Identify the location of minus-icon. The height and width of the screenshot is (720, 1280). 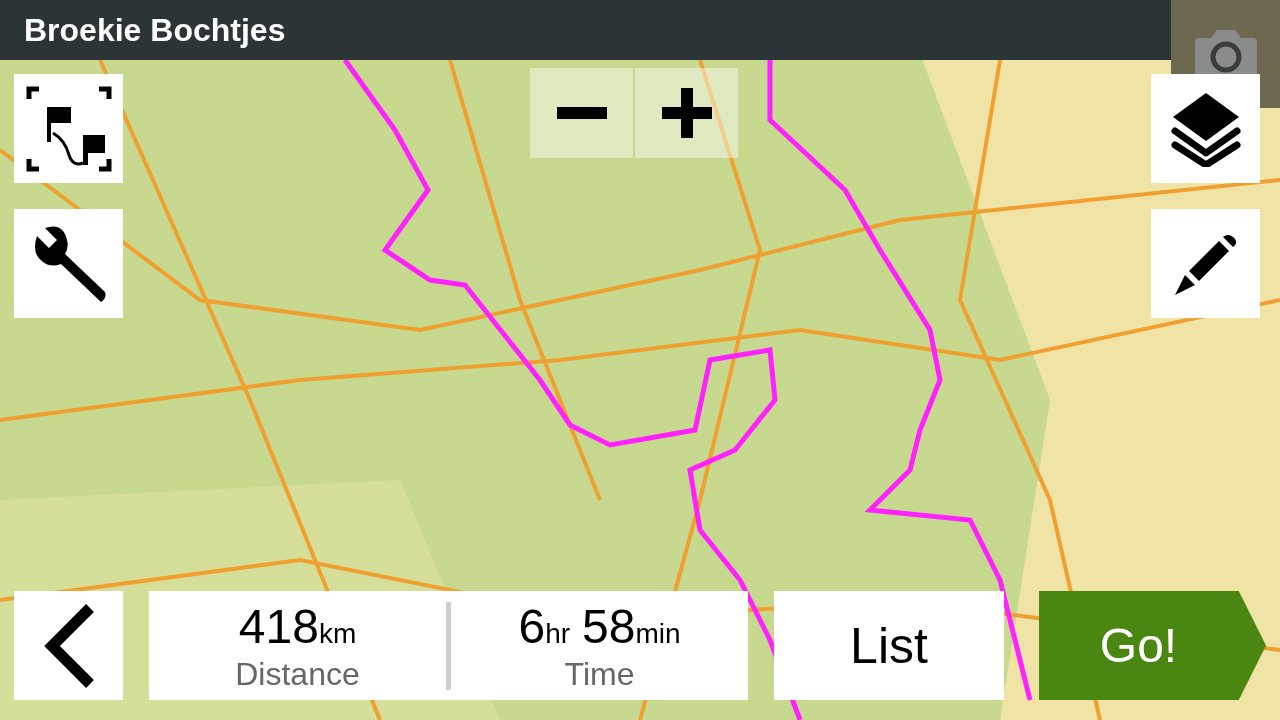
(581, 113).